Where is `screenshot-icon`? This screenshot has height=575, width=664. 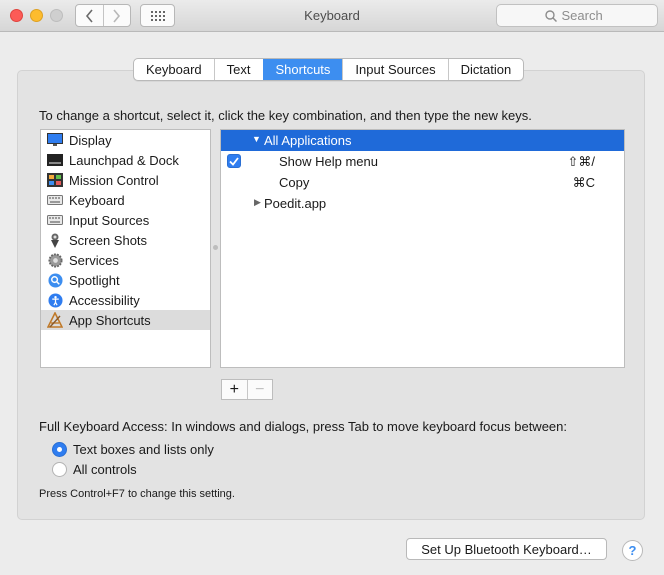 screenshot-icon is located at coordinates (55, 240).